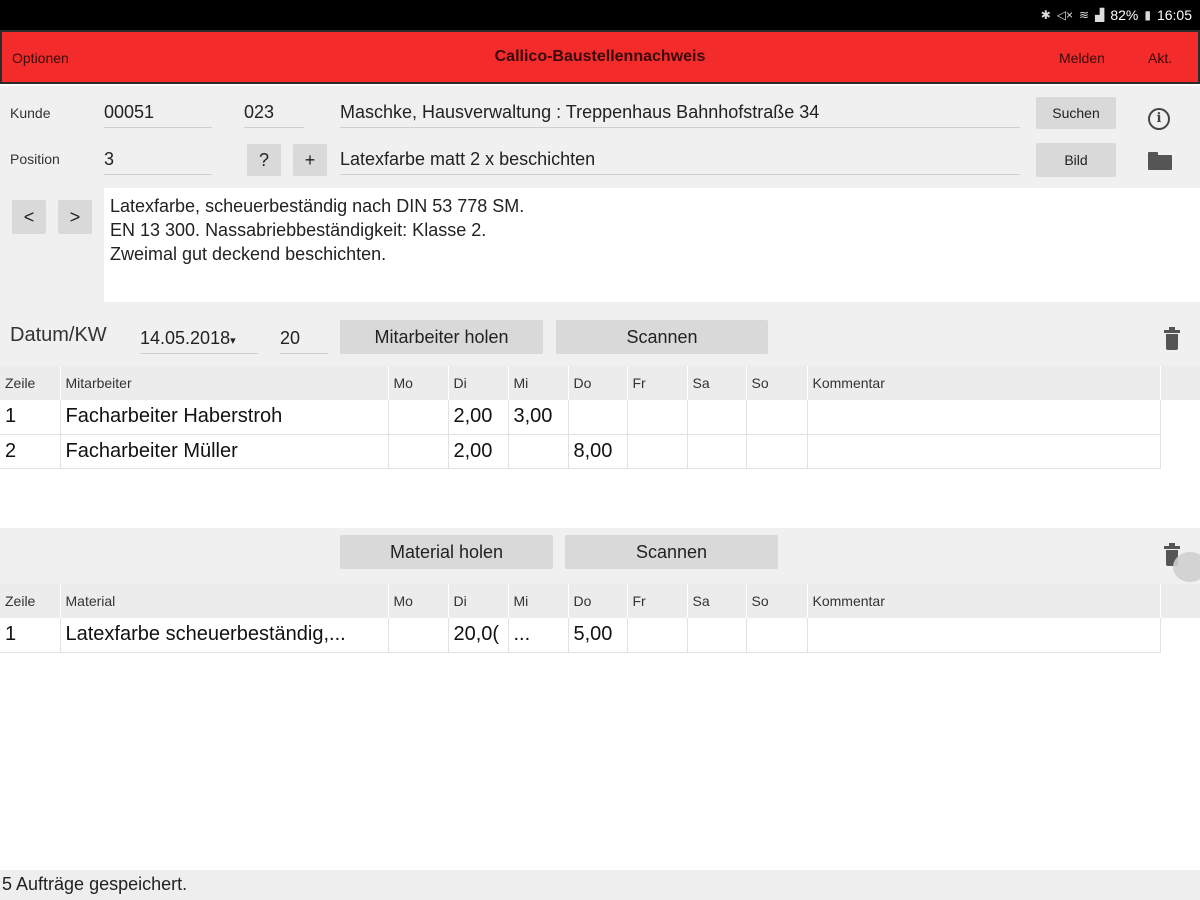 Image resolution: width=1200 pixels, height=900 pixels. I want to click on scan-employees-button: Scannen, so click(662, 337).